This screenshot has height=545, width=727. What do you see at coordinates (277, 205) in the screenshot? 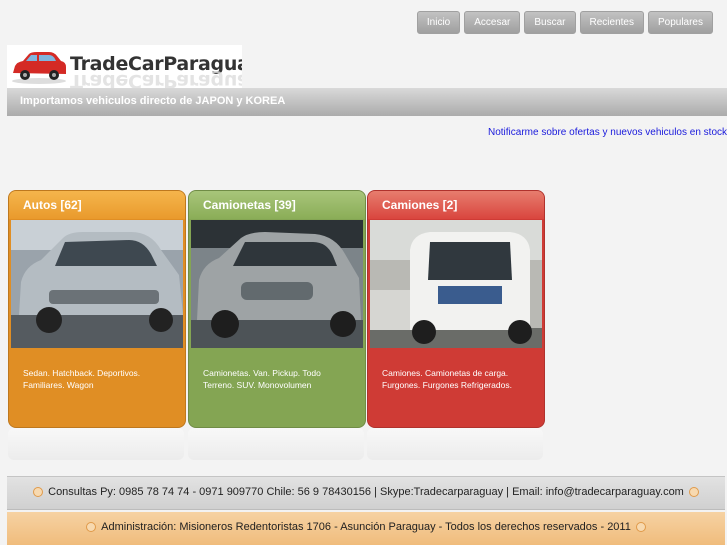
I see `card-title: Camionetas [39]` at bounding box center [277, 205].